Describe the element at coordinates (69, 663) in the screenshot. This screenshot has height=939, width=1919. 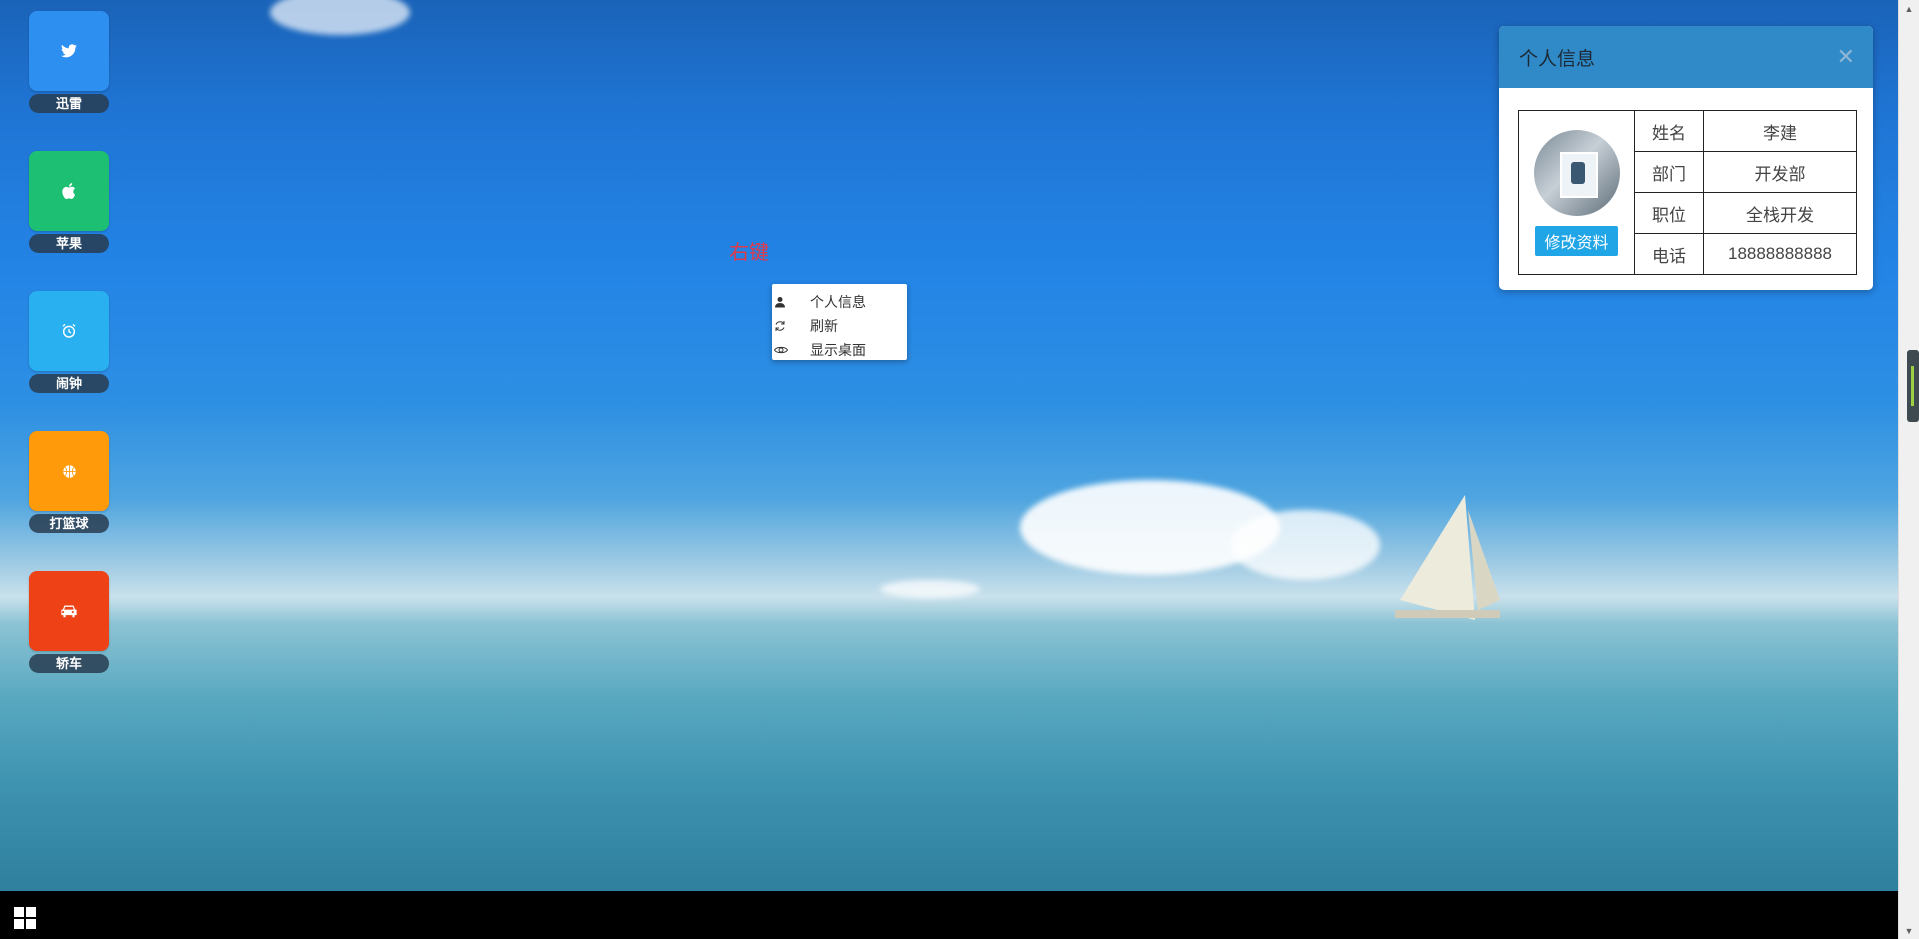
I see `desktop-icon-label: 轿车` at that location.